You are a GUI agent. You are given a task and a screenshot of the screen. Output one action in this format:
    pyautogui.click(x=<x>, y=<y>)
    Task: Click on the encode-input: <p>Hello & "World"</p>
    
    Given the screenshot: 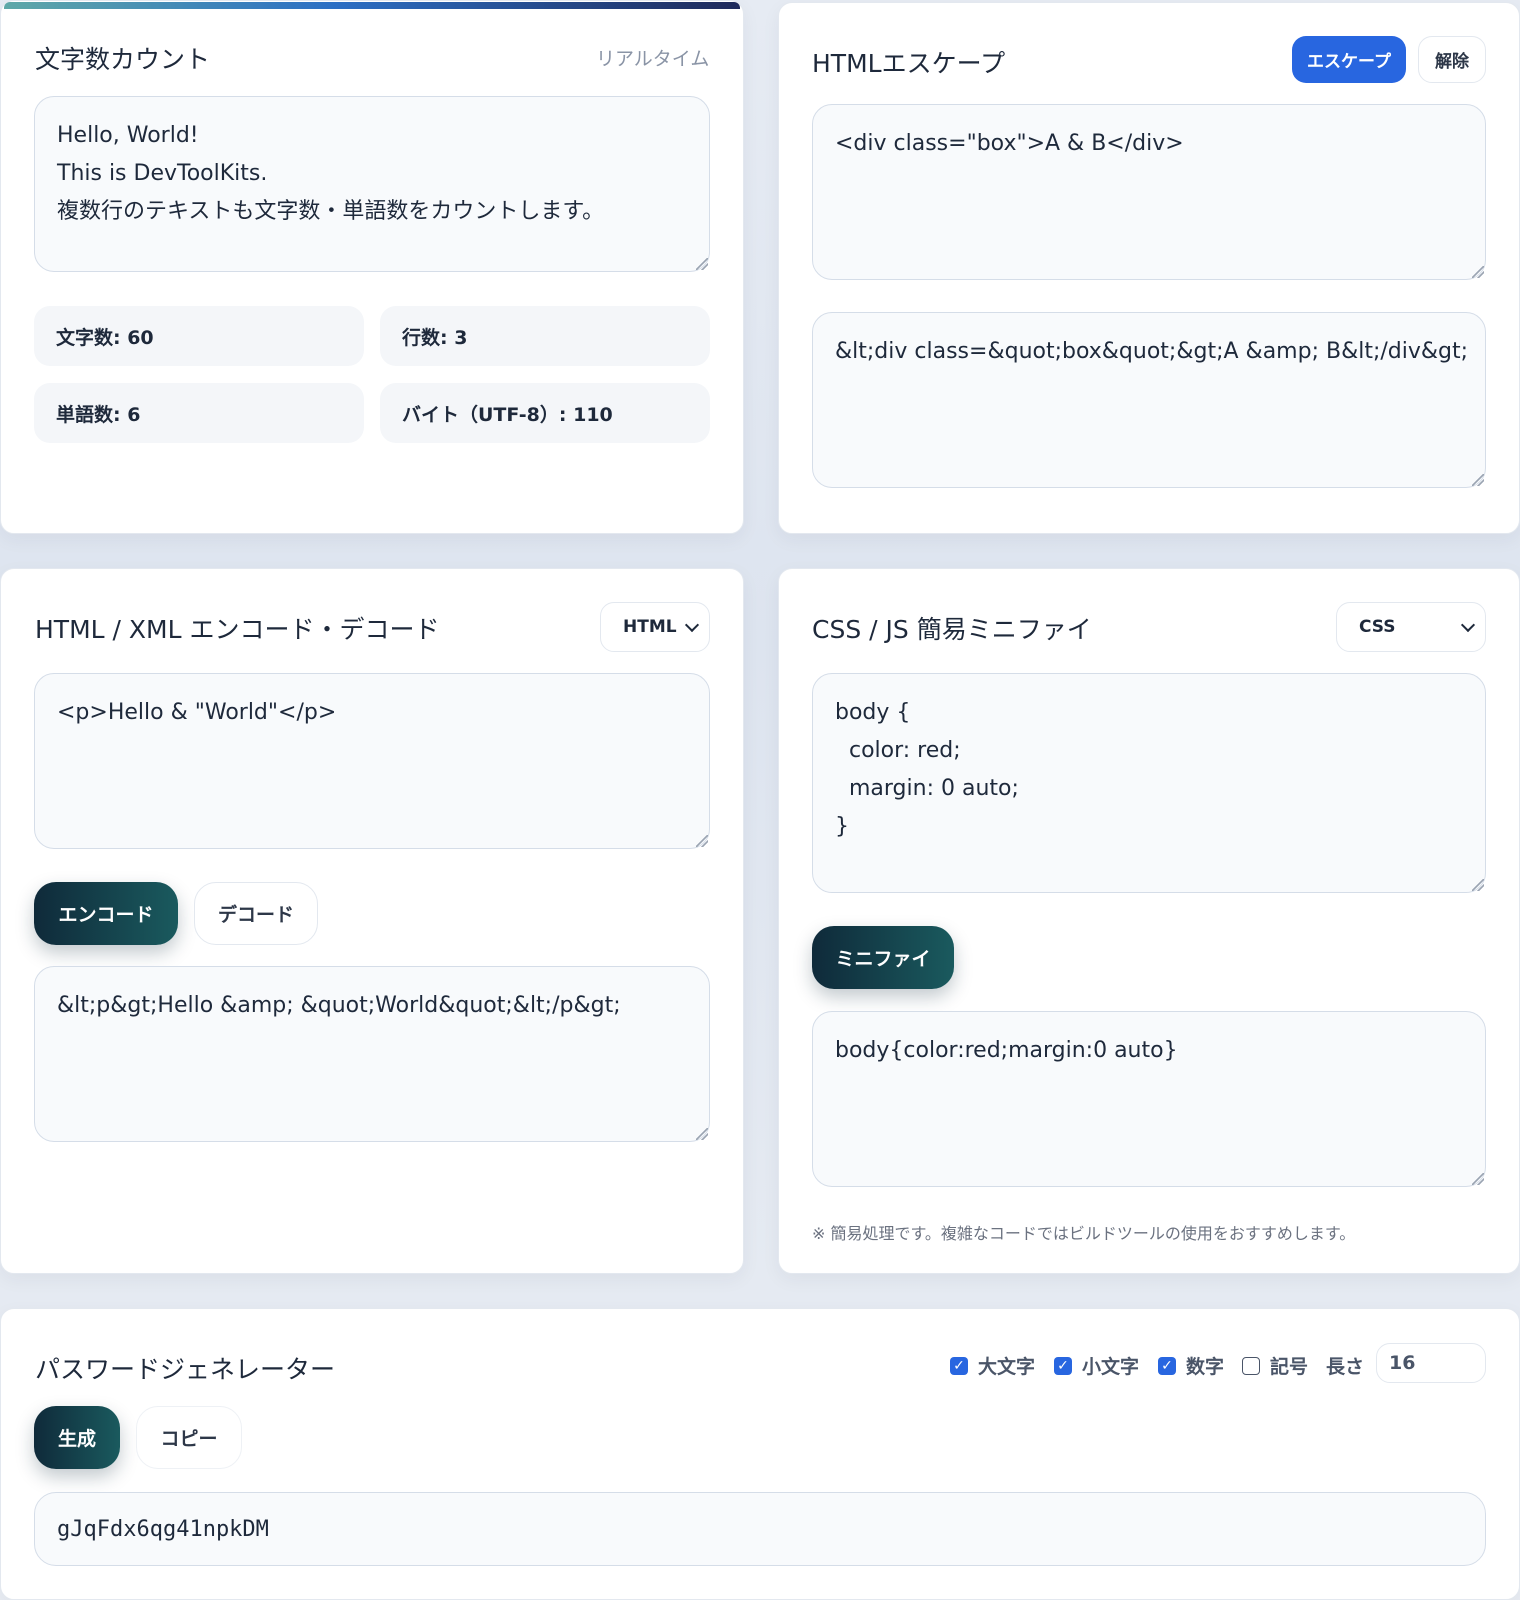 What is the action you would take?
    pyautogui.click(x=372, y=761)
    